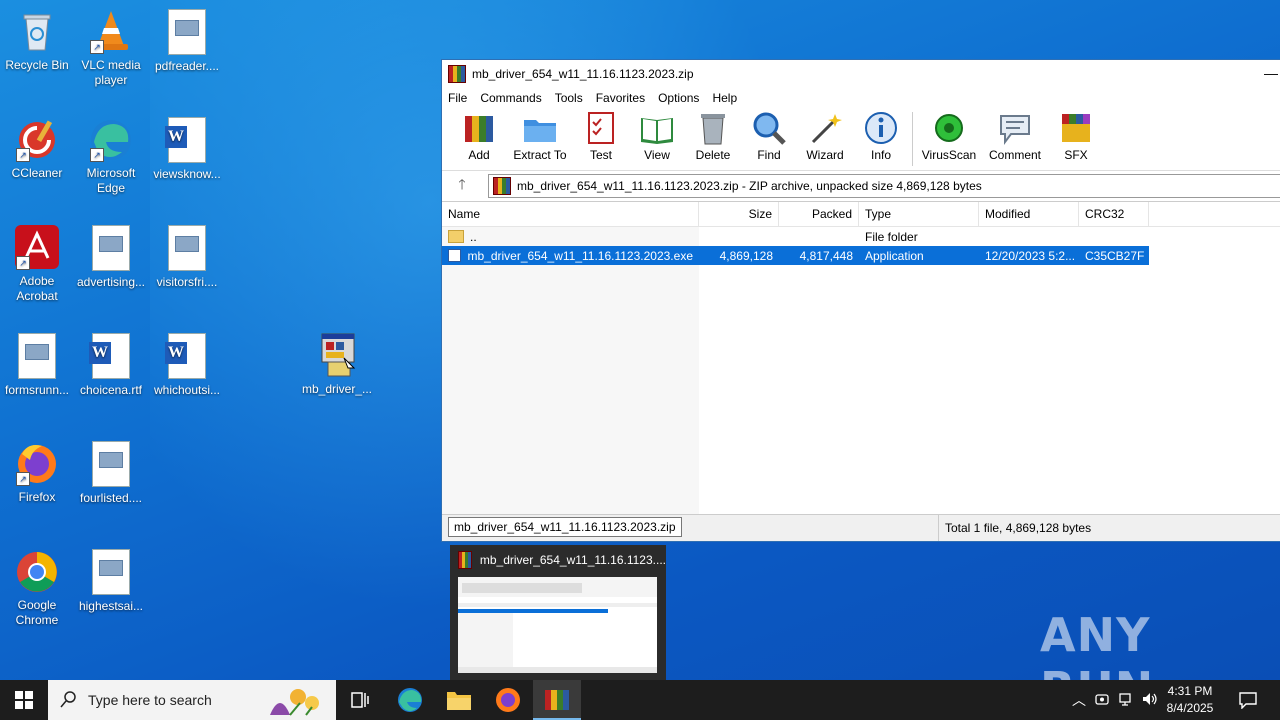 The image size is (1280, 720). I want to click on google-chrome-icon: Google Chrome, so click(37, 588).